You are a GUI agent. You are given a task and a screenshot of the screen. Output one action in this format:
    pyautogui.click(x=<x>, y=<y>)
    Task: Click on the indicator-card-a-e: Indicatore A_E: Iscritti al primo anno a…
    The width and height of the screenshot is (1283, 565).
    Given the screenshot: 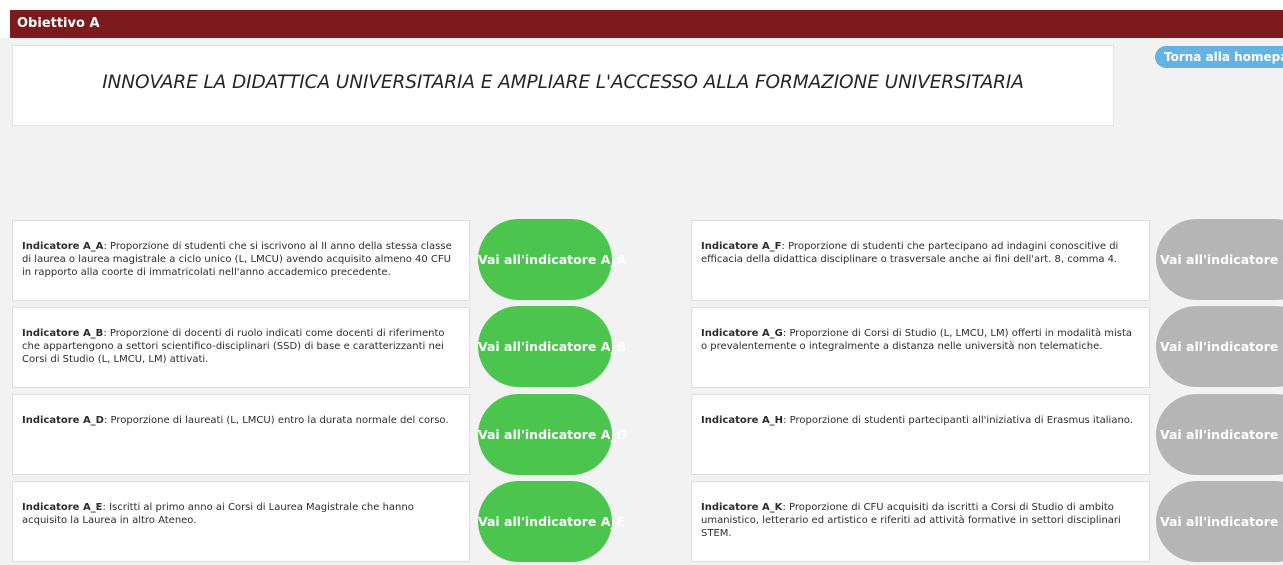 What is the action you would take?
    pyautogui.click(x=241, y=521)
    